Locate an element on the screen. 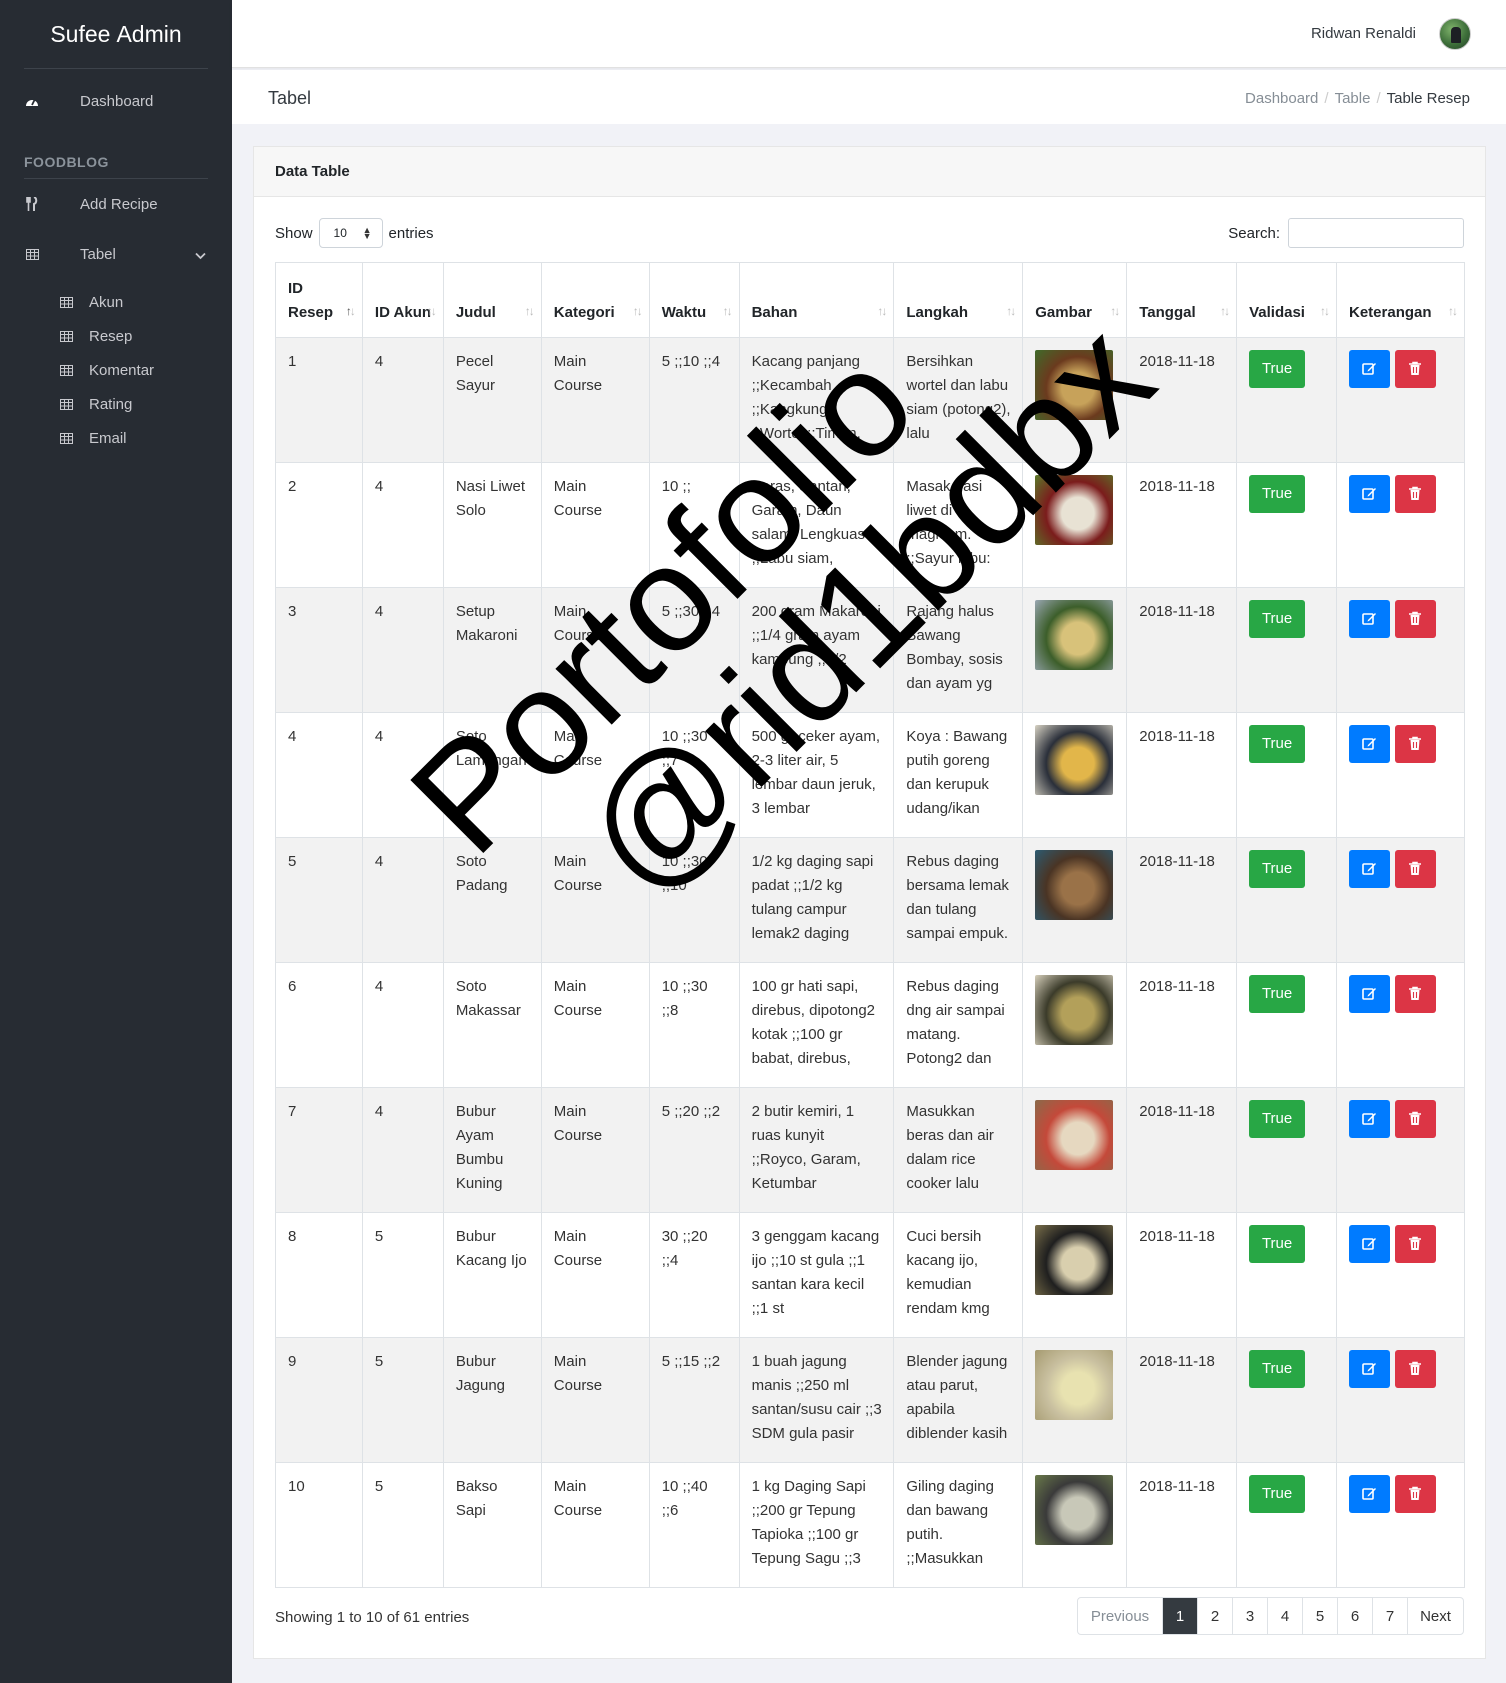 The width and height of the screenshot is (1506, 1683). user-name: Ridwan Renaldi is located at coordinates (1363, 33).